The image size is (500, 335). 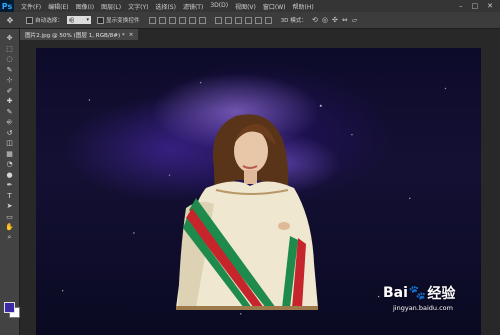 I want to click on type-tool-icon: T, so click(x=10, y=196).